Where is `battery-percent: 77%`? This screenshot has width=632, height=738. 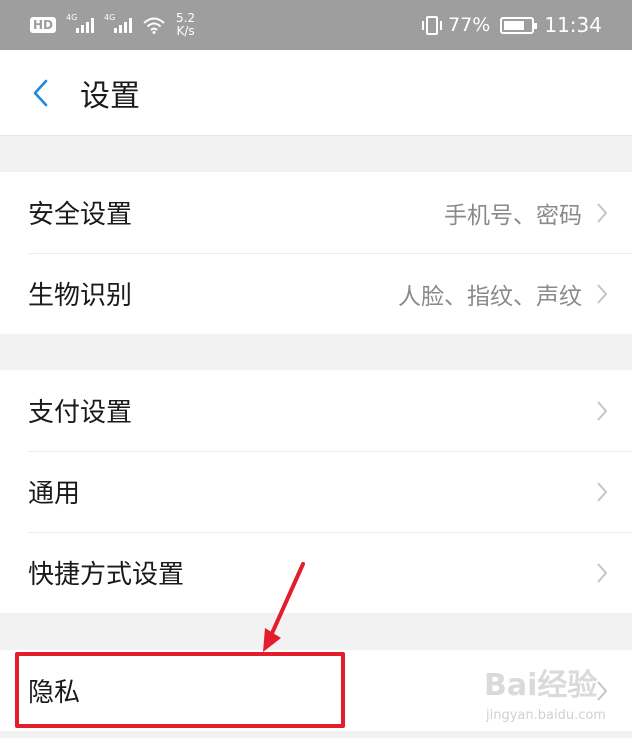
battery-percent: 77% is located at coordinates (469, 25).